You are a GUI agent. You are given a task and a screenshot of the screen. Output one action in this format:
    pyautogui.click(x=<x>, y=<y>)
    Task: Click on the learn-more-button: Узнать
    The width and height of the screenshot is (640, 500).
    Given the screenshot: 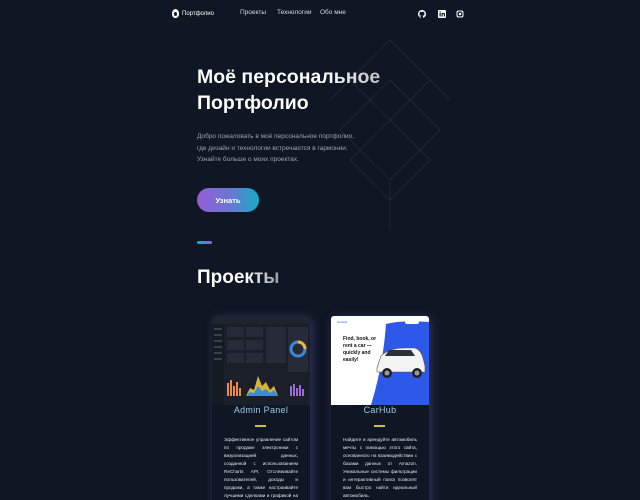 What is the action you would take?
    pyautogui.click(x=228, y=200)
    